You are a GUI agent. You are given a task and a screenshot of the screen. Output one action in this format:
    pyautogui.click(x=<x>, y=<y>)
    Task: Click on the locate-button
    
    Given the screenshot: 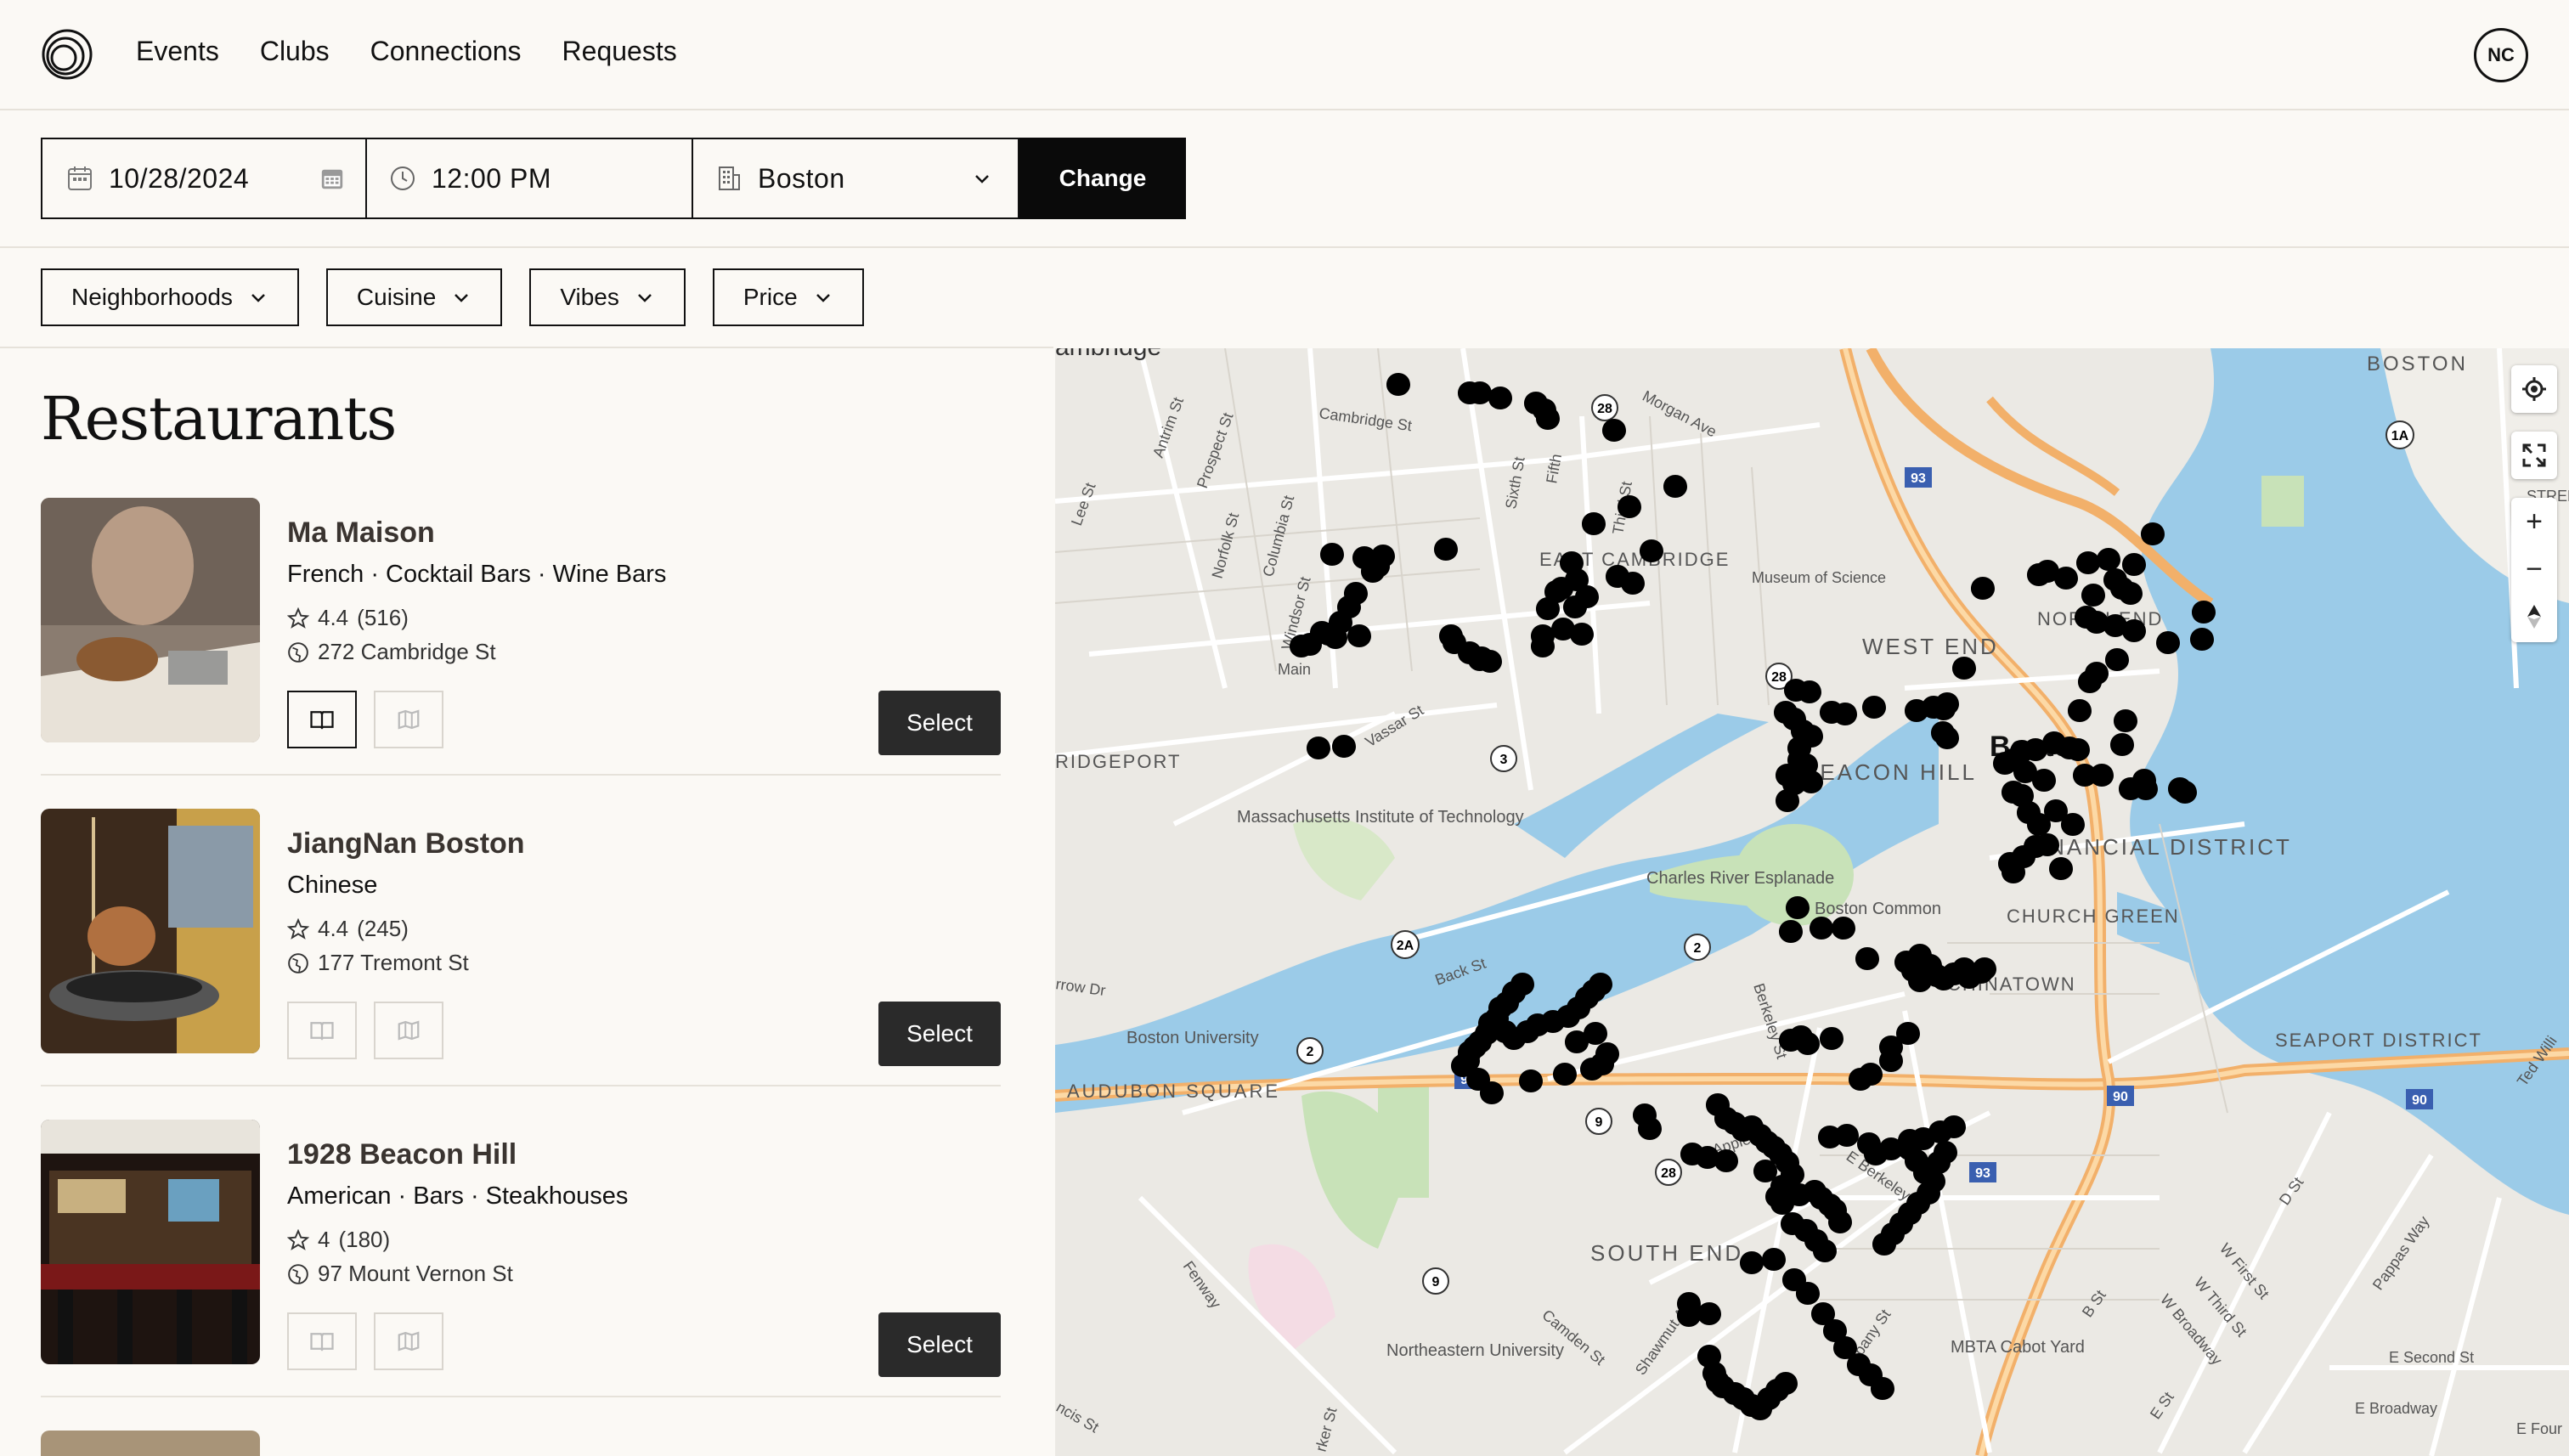 What is the action you would take?
    pyautogui.click(x=2534, y=389)
    